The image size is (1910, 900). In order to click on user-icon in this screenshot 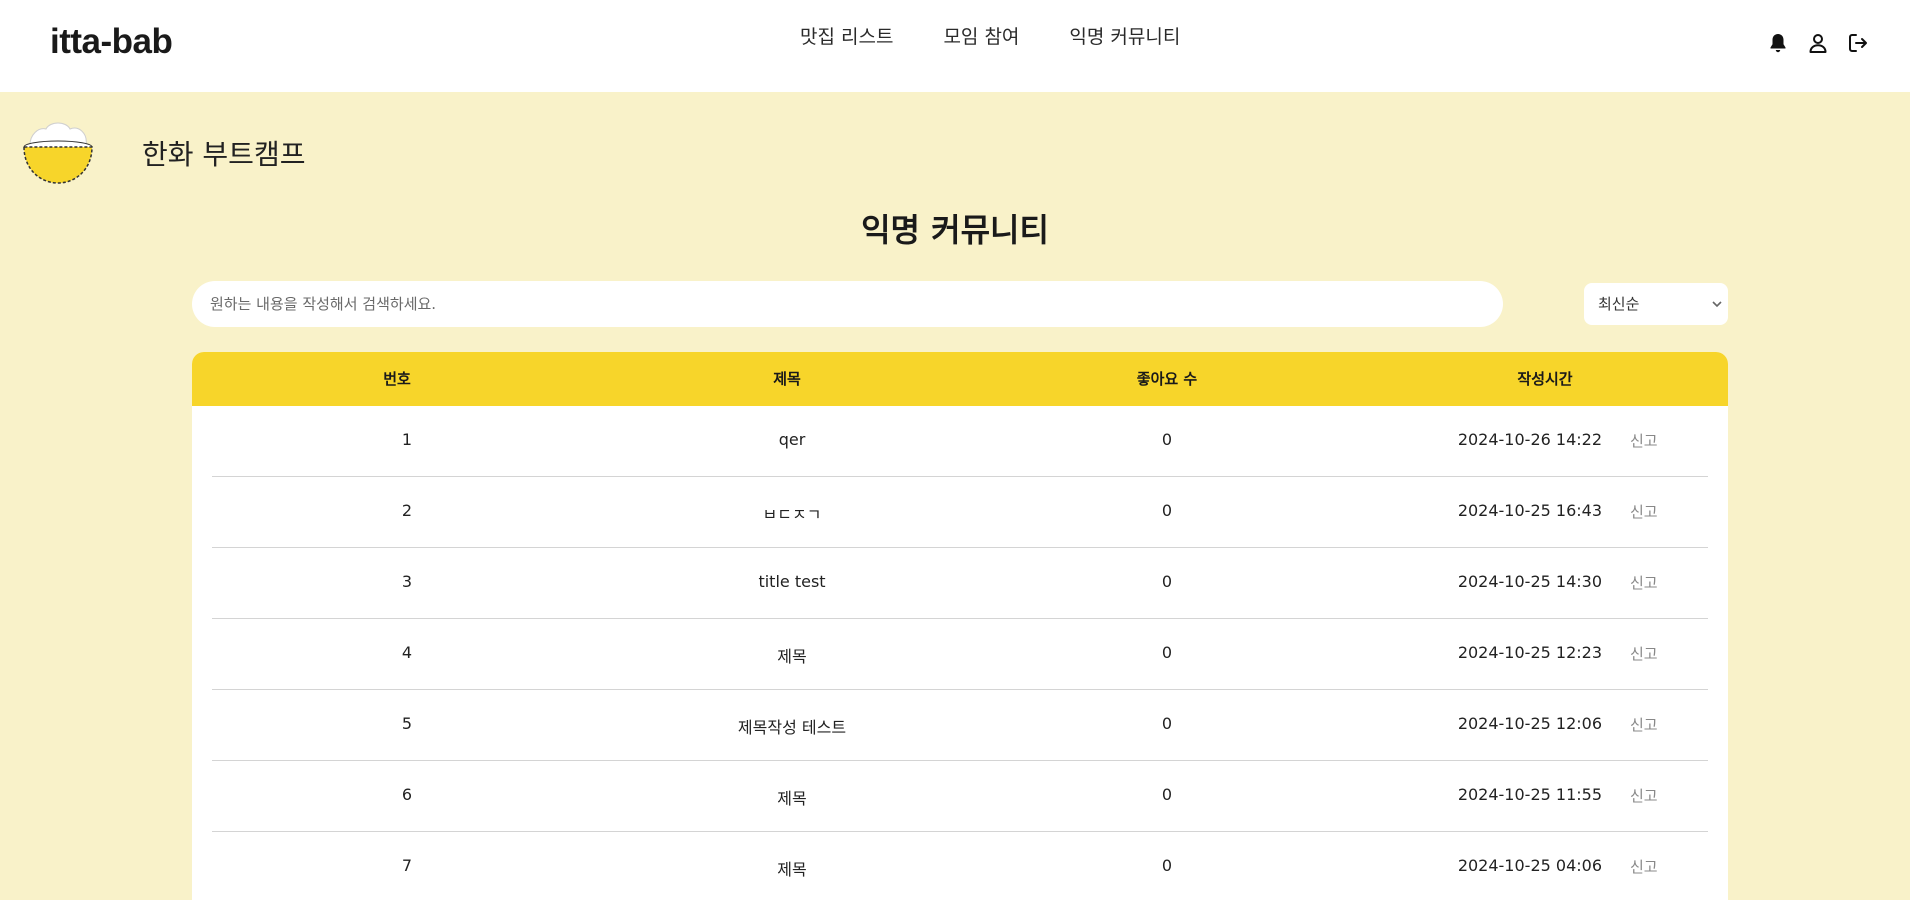, I will do `click(1818, 43)`.